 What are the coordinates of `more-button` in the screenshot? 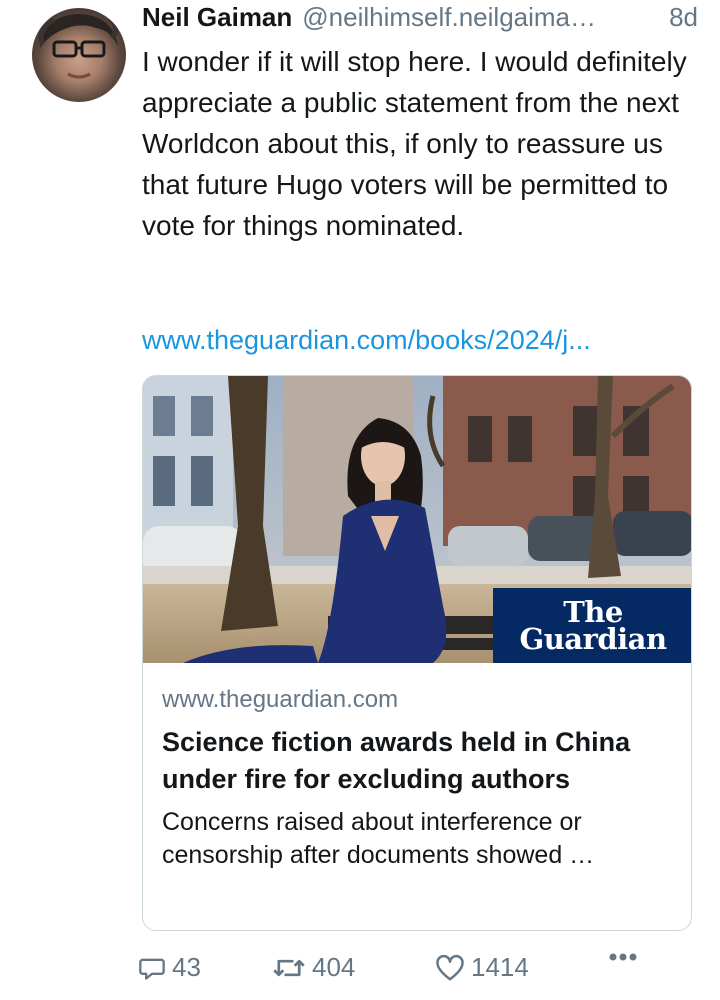 It's located at (623, 957).